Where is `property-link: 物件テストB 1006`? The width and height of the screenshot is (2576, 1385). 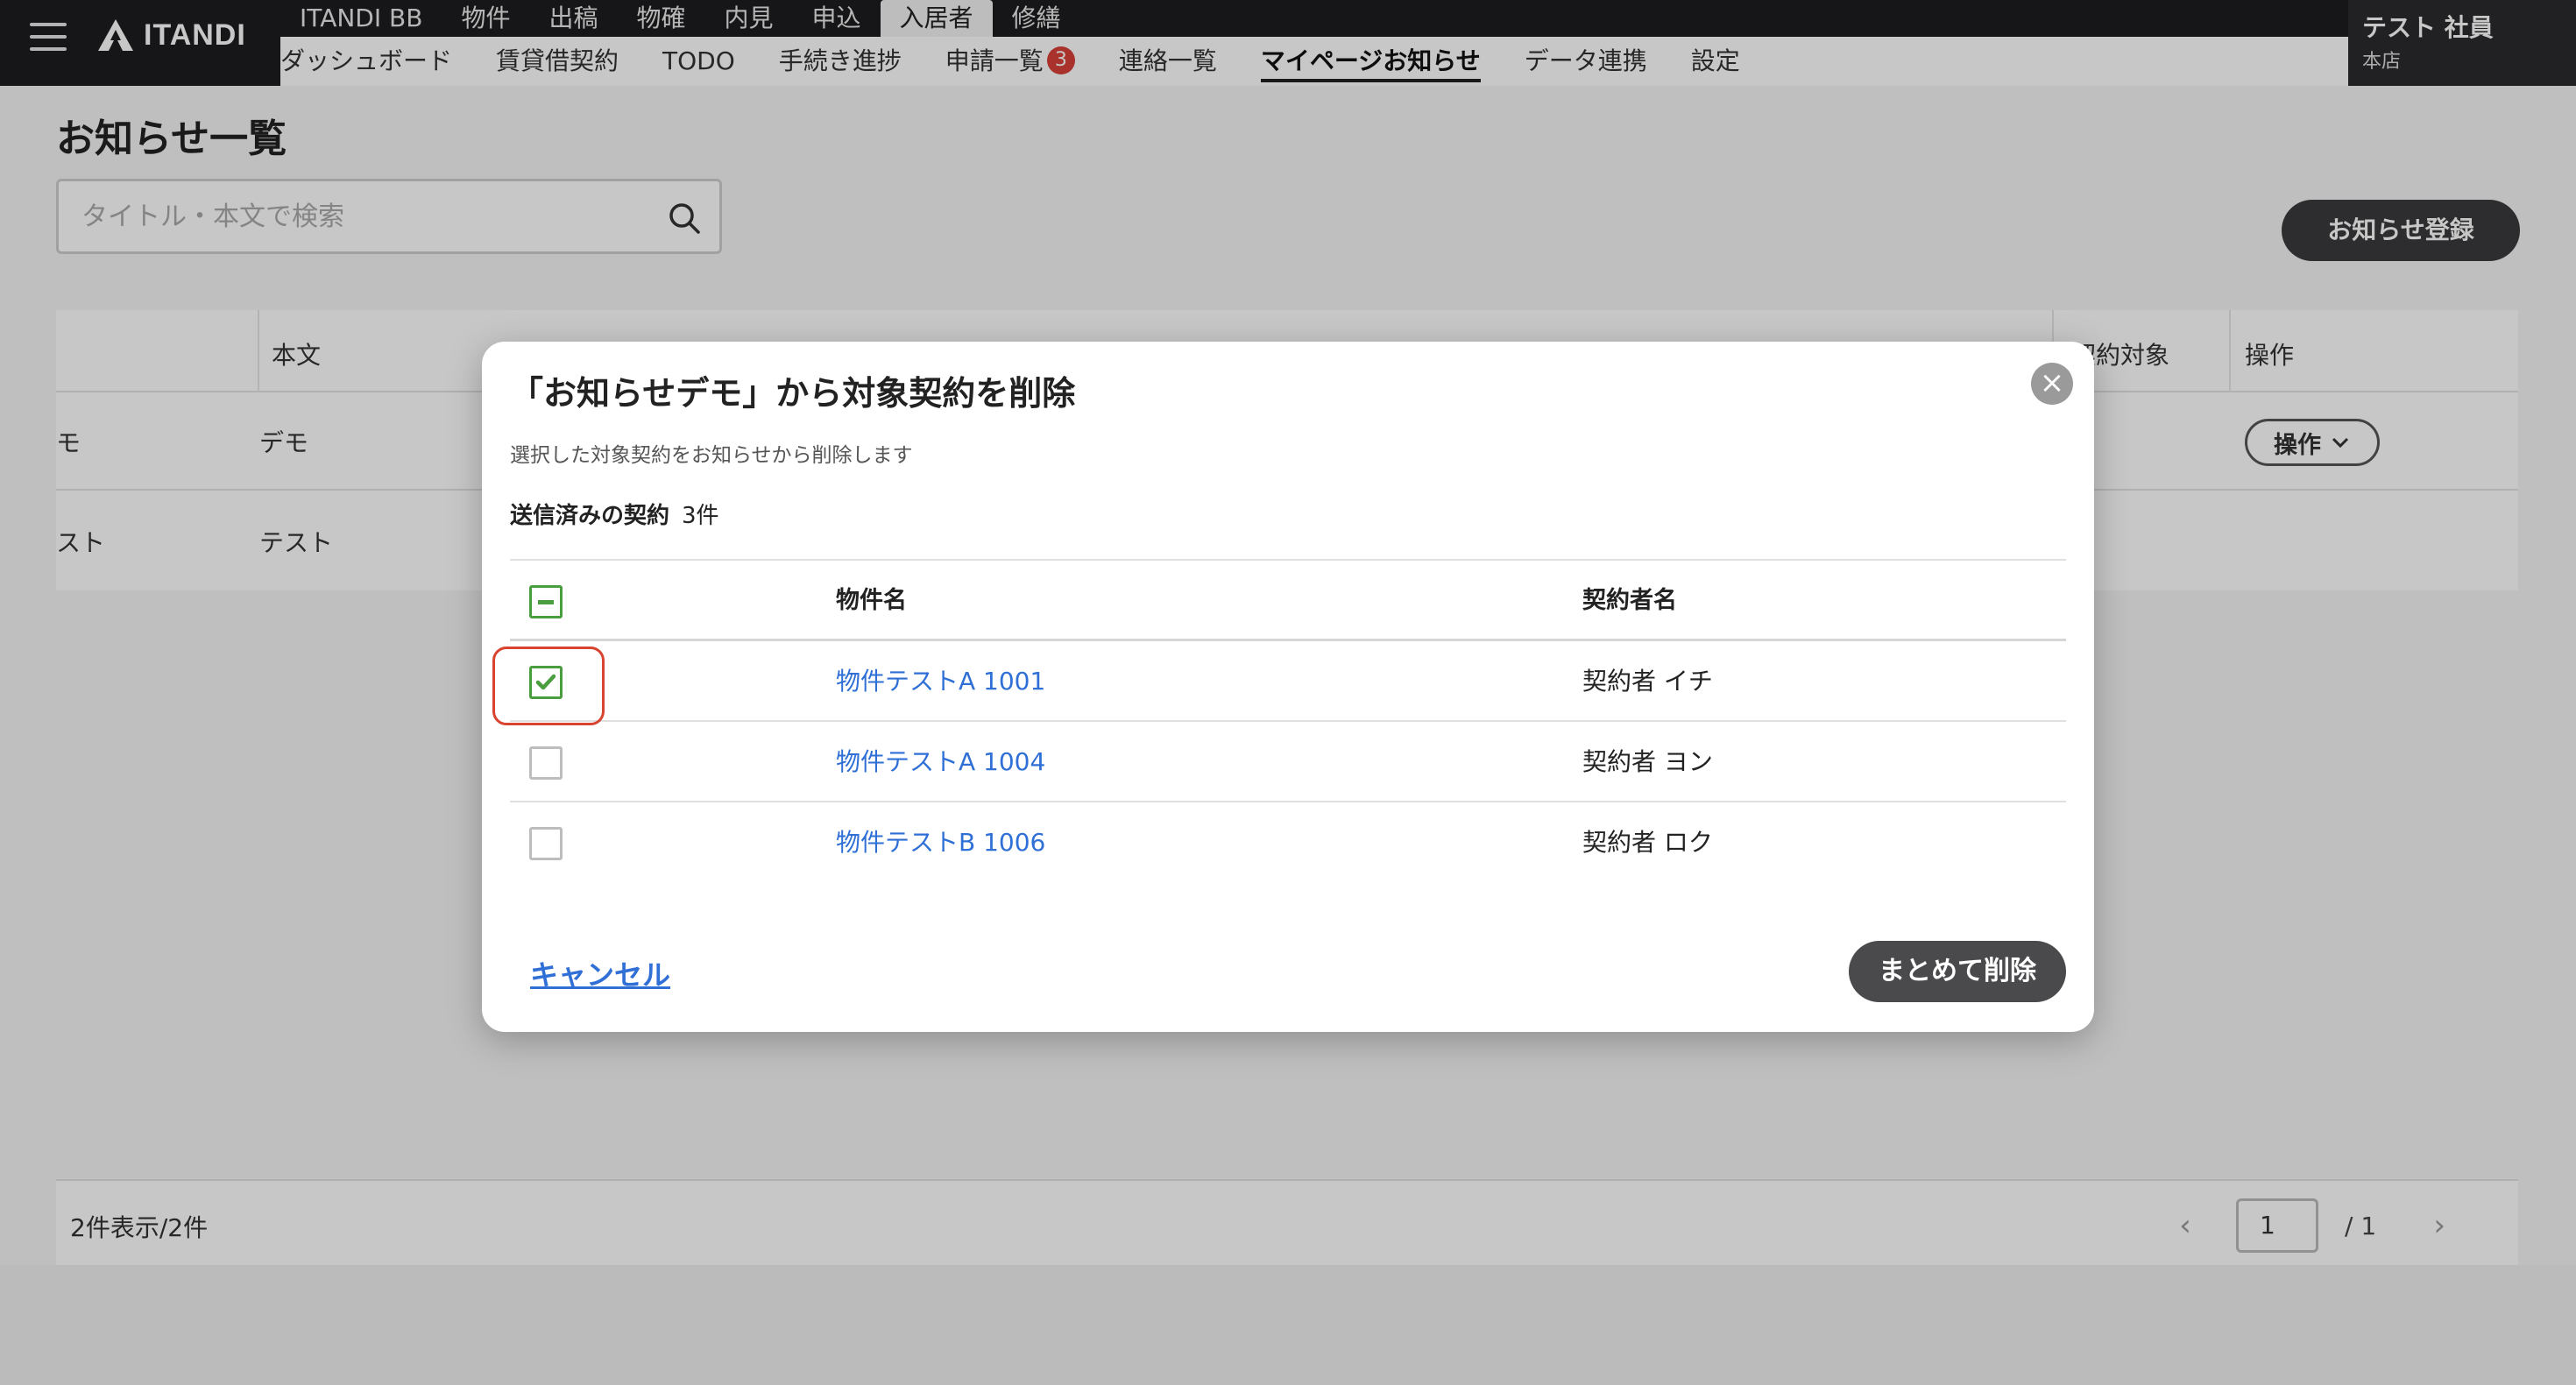
property-link: 物件テストB 1006 is located at coordinates (940, 842).